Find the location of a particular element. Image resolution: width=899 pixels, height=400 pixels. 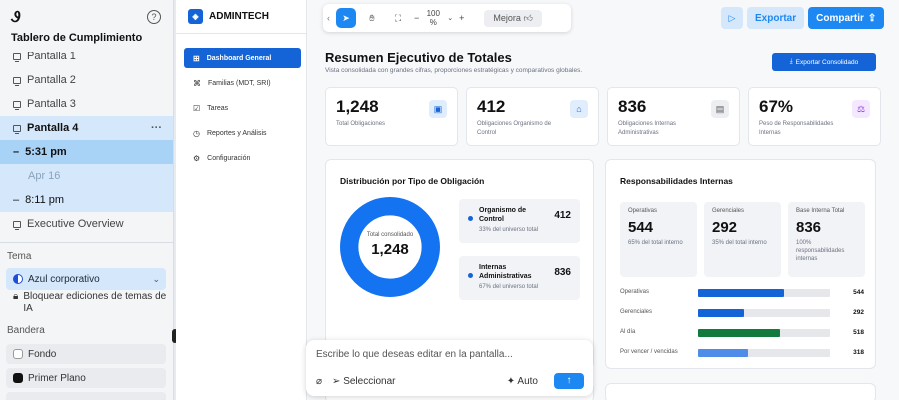

bar-row: Gerenciales 292 is located at coordinates (742, 313).